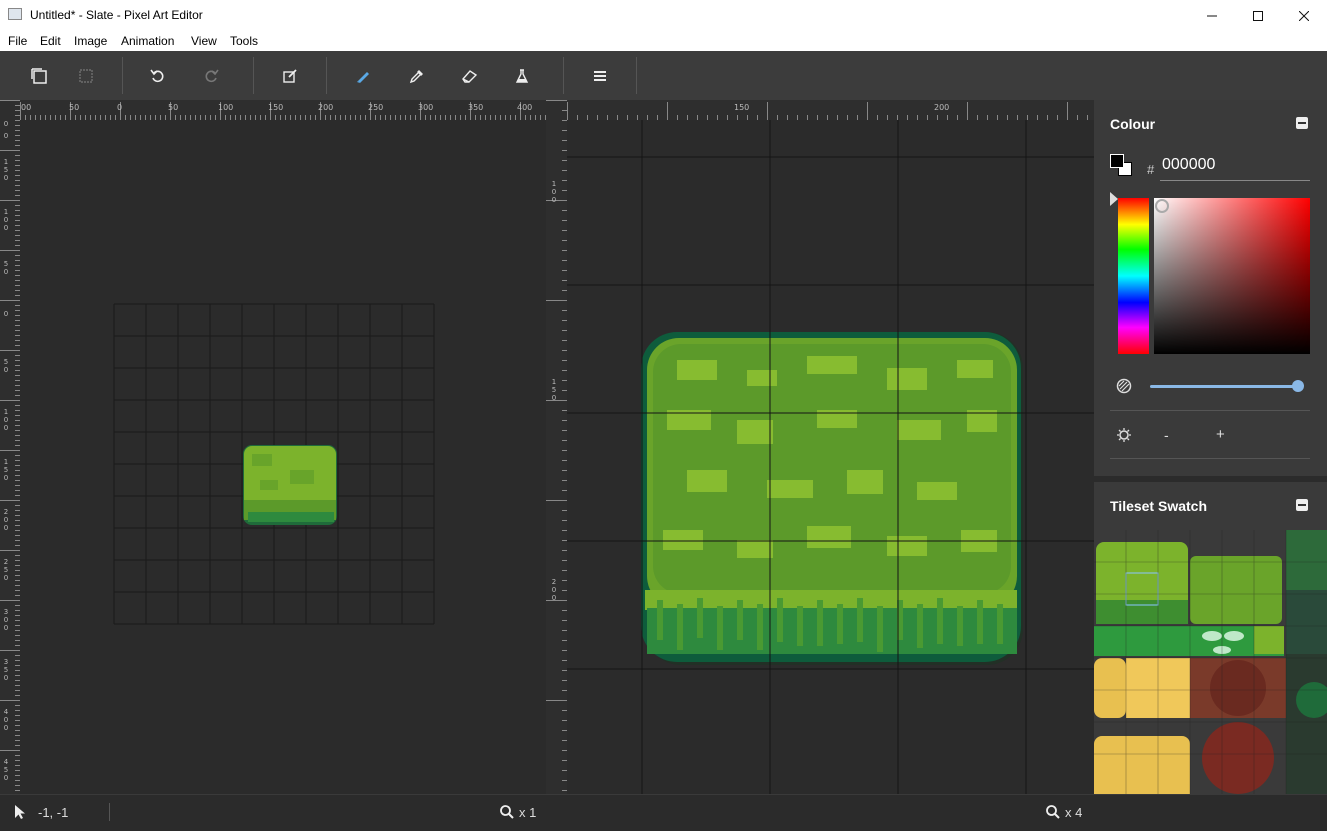 The width and height of the screenshot is (1327, 831). What do you see at coordinates (226, 107) in the screenshot?
I see `ruler-label: 100` at bounding box center [226, 107].